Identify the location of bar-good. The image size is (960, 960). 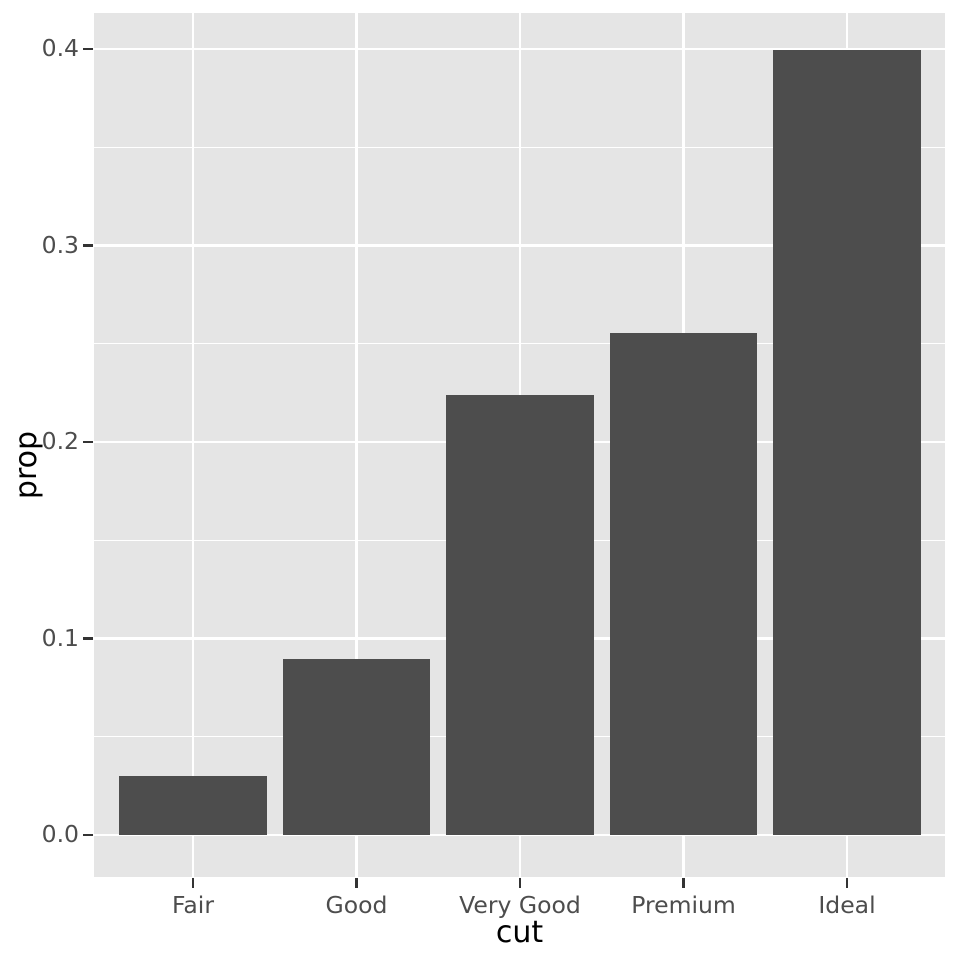
(356, 746).